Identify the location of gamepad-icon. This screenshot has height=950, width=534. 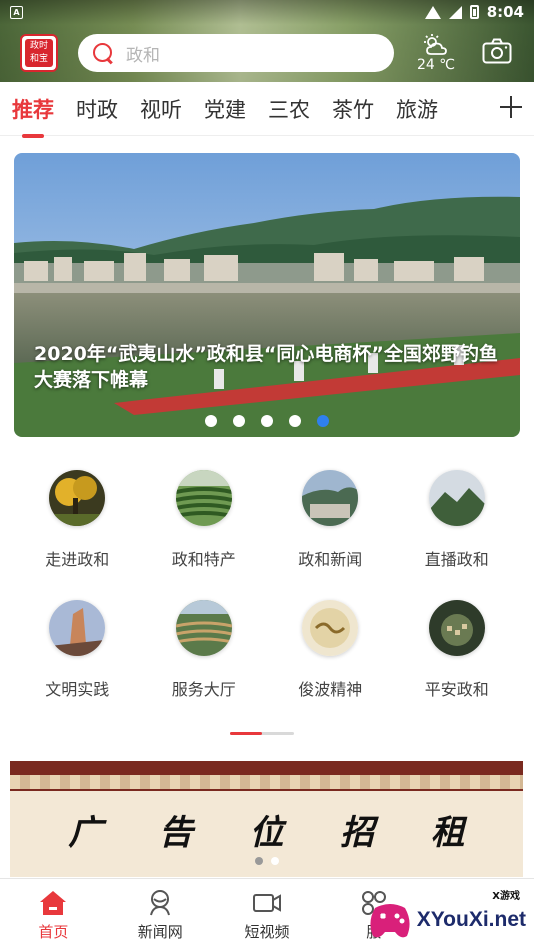
(390, 921).